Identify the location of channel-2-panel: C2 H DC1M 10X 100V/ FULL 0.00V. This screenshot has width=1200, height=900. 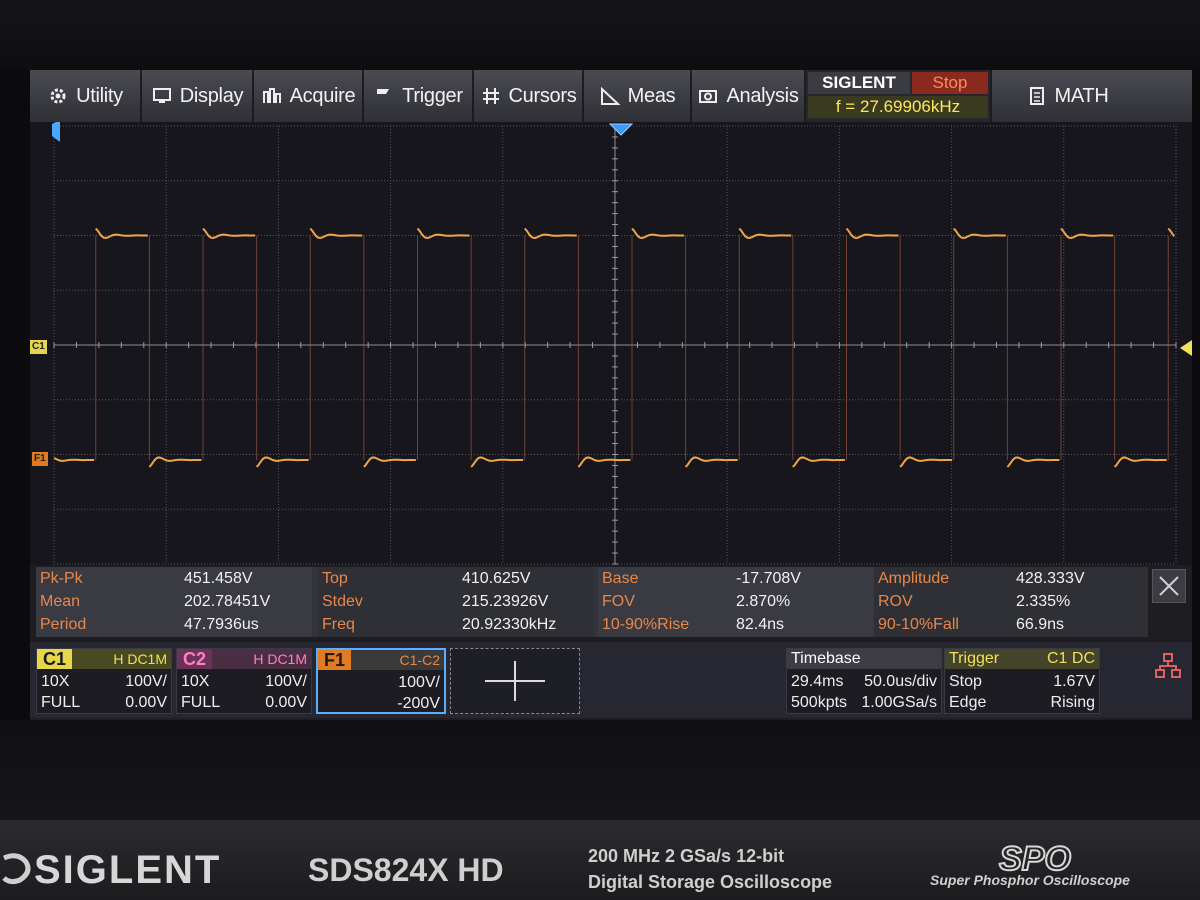
(244, 681).